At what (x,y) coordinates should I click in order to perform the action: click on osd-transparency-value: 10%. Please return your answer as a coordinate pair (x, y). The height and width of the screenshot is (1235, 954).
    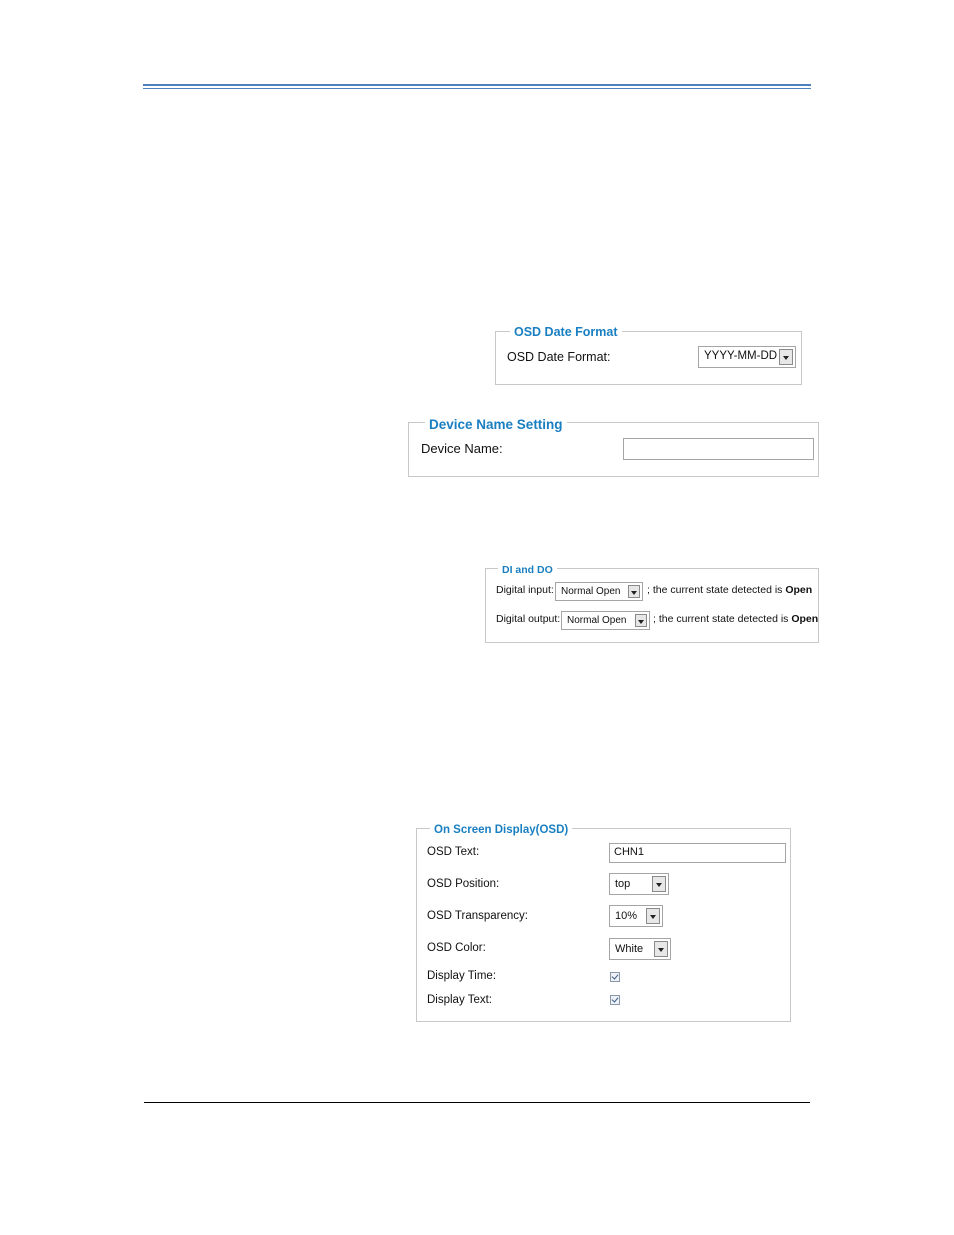
    Looking at the image, I should click on (626, 916).